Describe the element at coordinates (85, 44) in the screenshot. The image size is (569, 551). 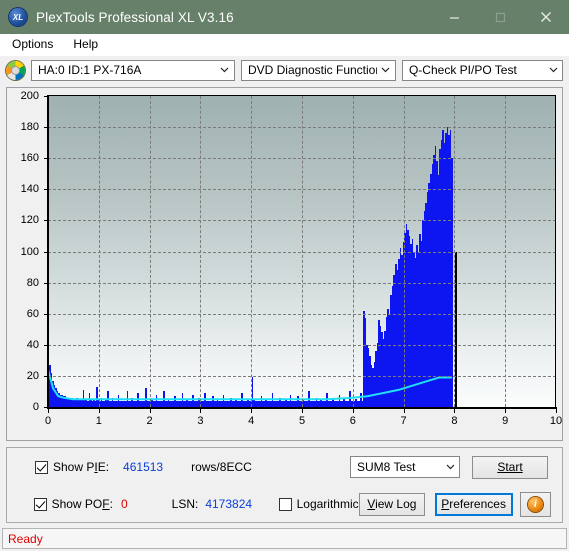
I see `menu-item-help: Help` at that location.